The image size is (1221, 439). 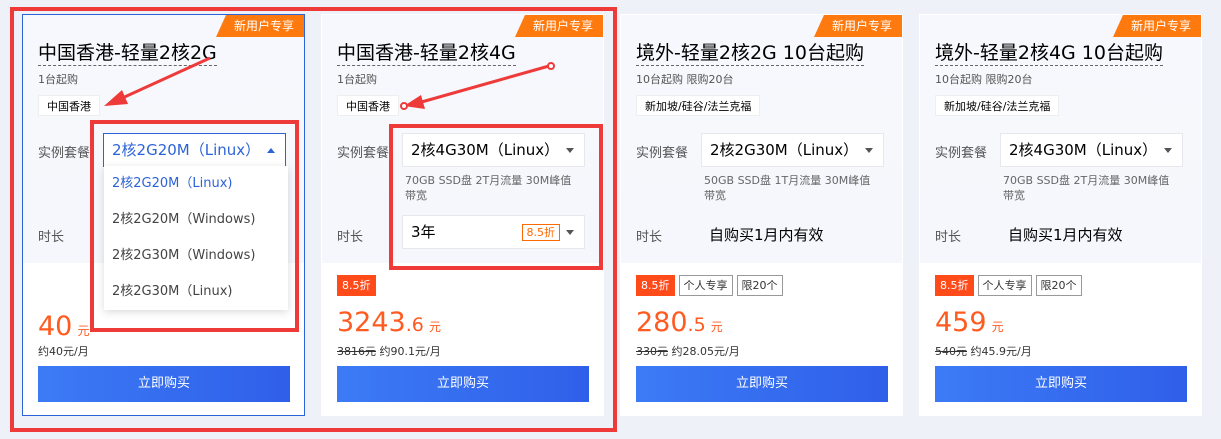 I want to click on price-meta: 330元 约28.05元/月, so click(x=688, y=351).